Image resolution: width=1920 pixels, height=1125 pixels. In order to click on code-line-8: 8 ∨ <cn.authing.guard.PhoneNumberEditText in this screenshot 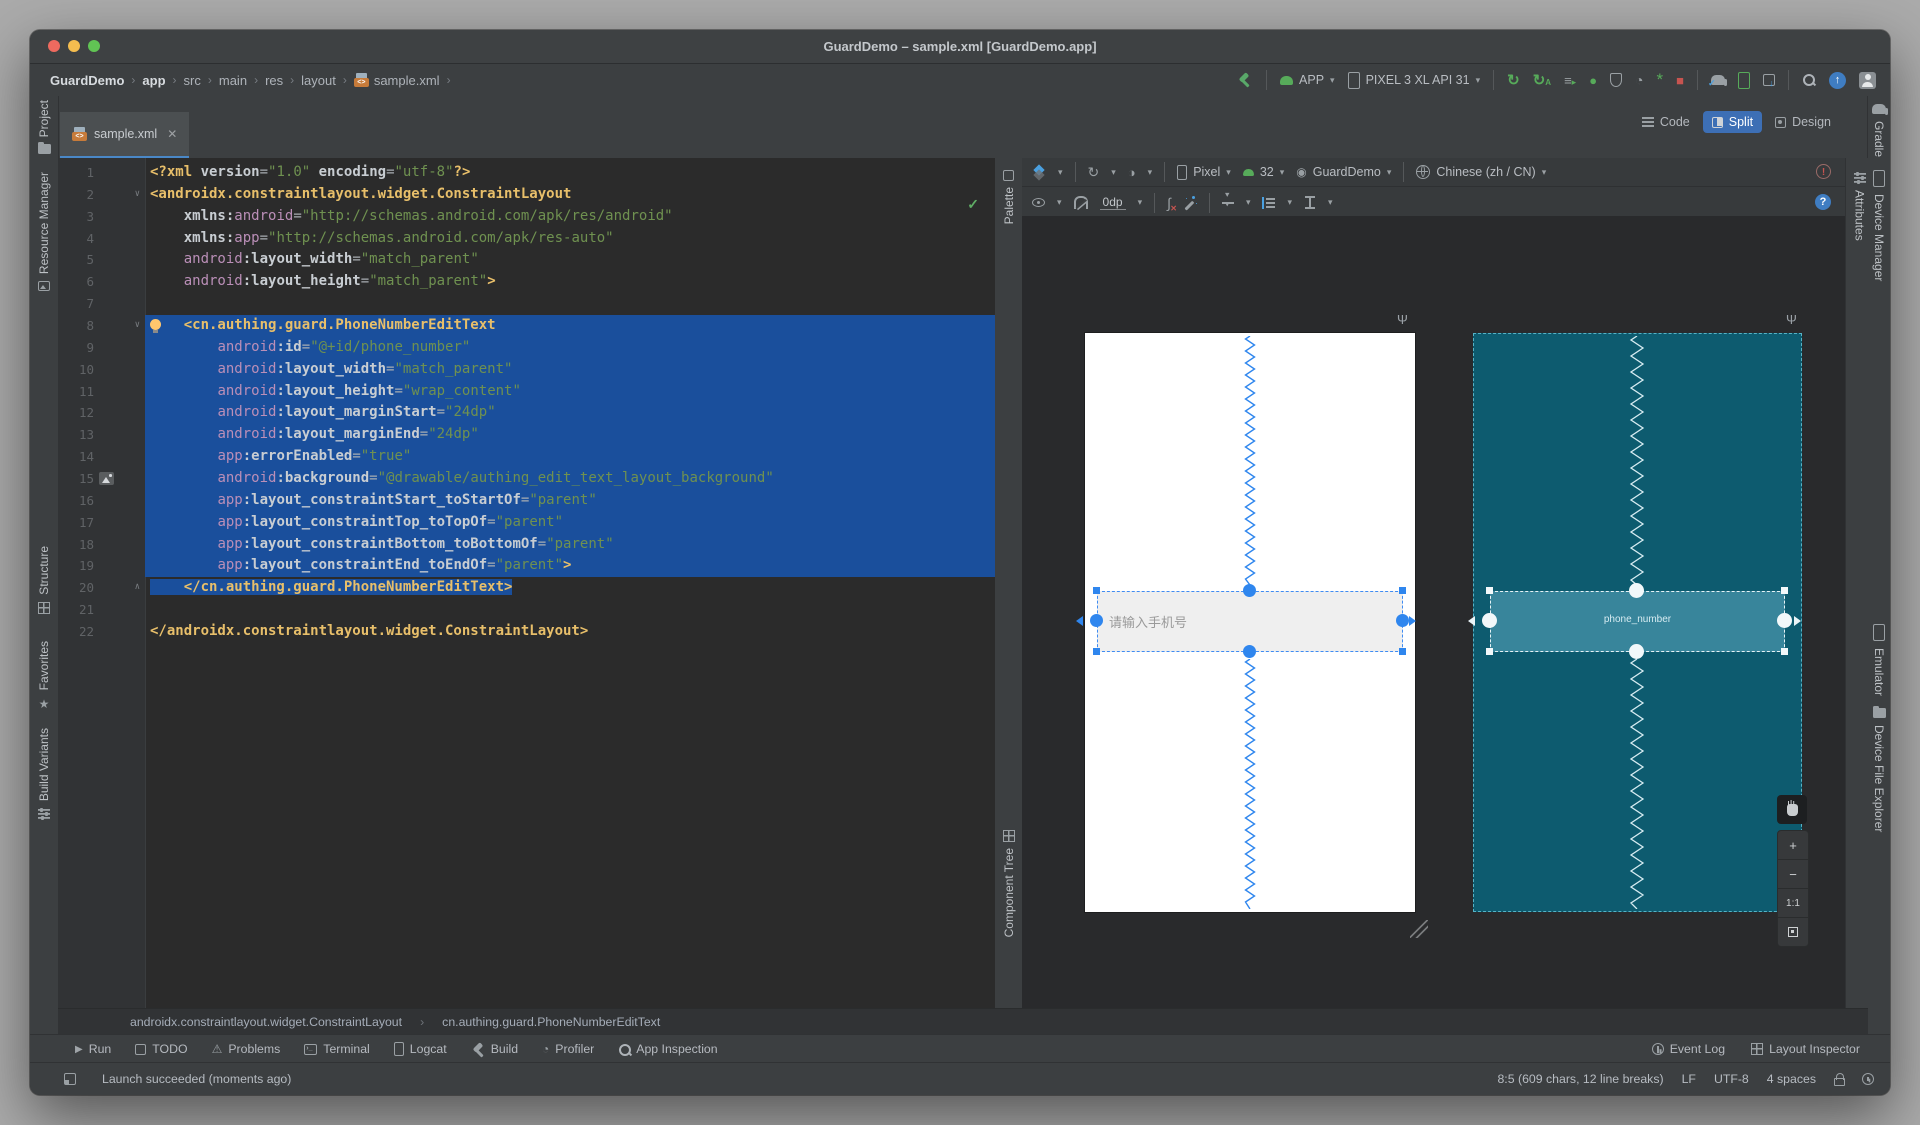, I will do `click(526, 326)`.